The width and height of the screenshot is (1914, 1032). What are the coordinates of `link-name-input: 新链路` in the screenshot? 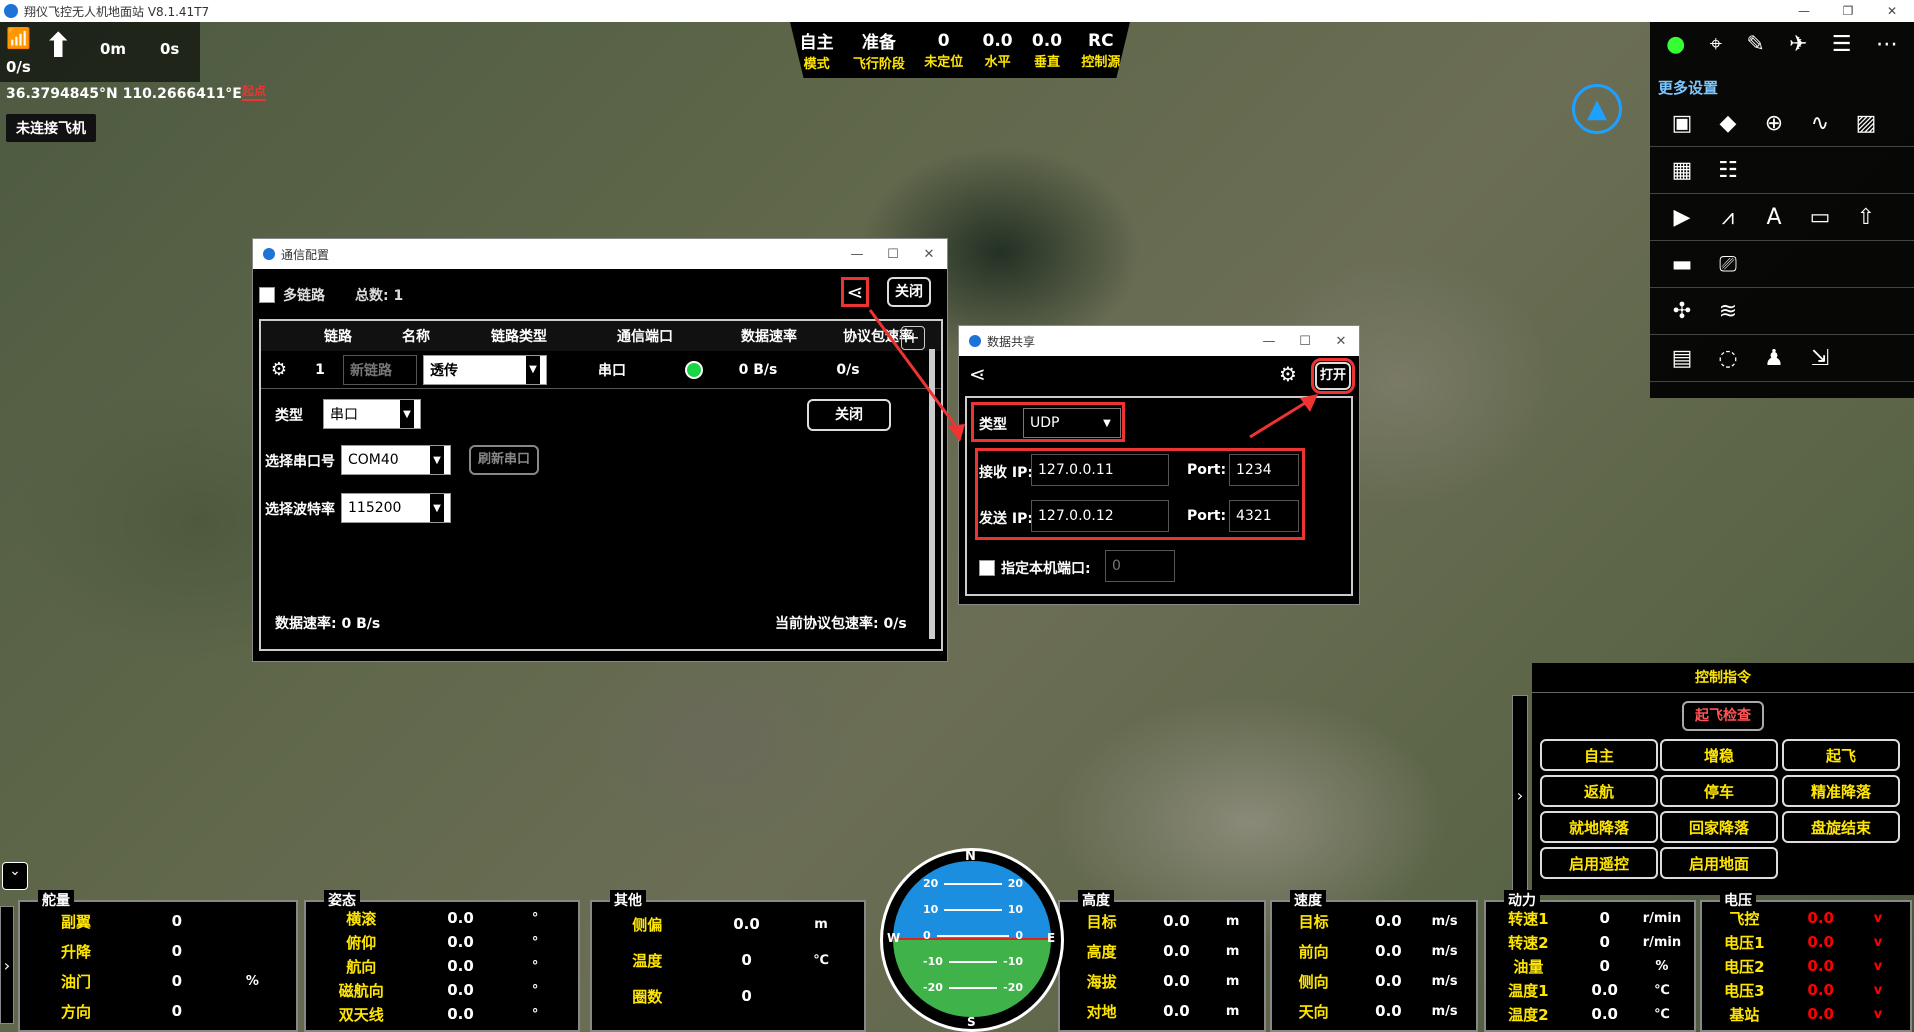 It's located at (380, 369).